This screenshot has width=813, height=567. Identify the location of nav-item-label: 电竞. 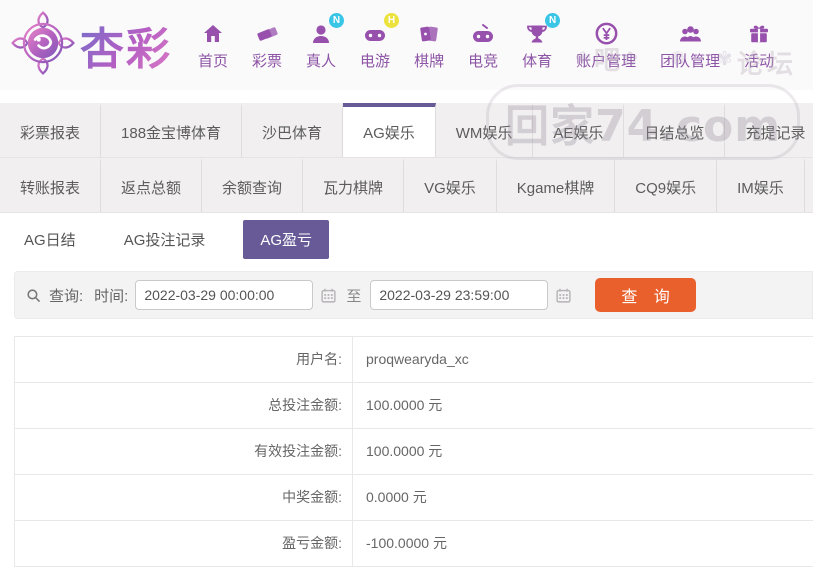
(483, 61).